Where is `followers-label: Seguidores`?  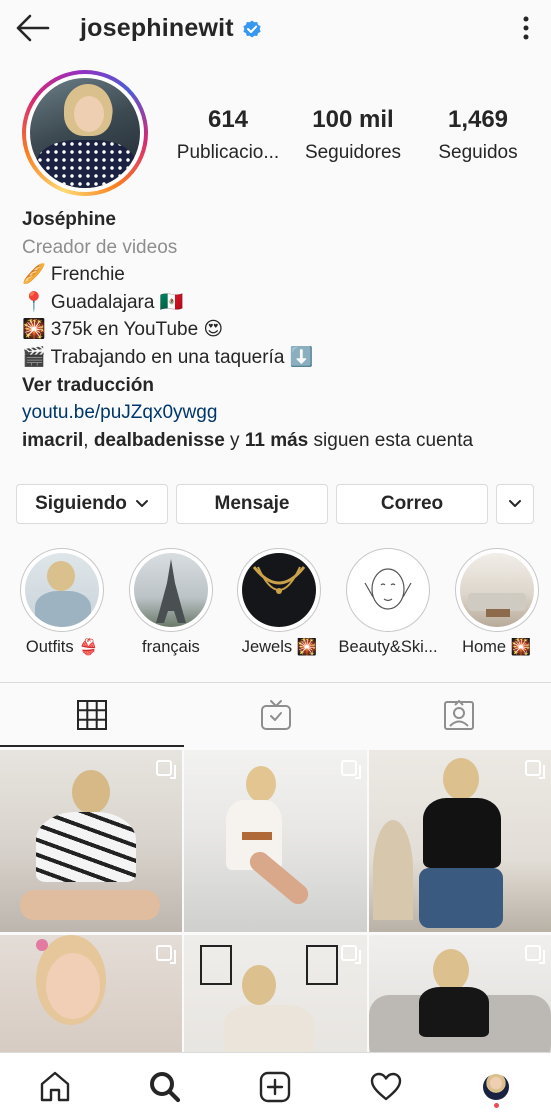 followers-label: Seguidores is located at coordinates (353, 152).